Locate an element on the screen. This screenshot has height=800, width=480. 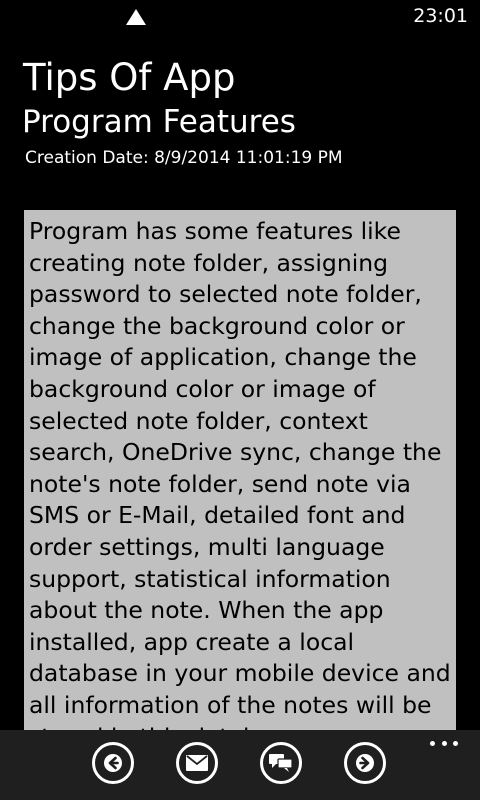
arrow-left-icon is located at coordinates (113, 763).